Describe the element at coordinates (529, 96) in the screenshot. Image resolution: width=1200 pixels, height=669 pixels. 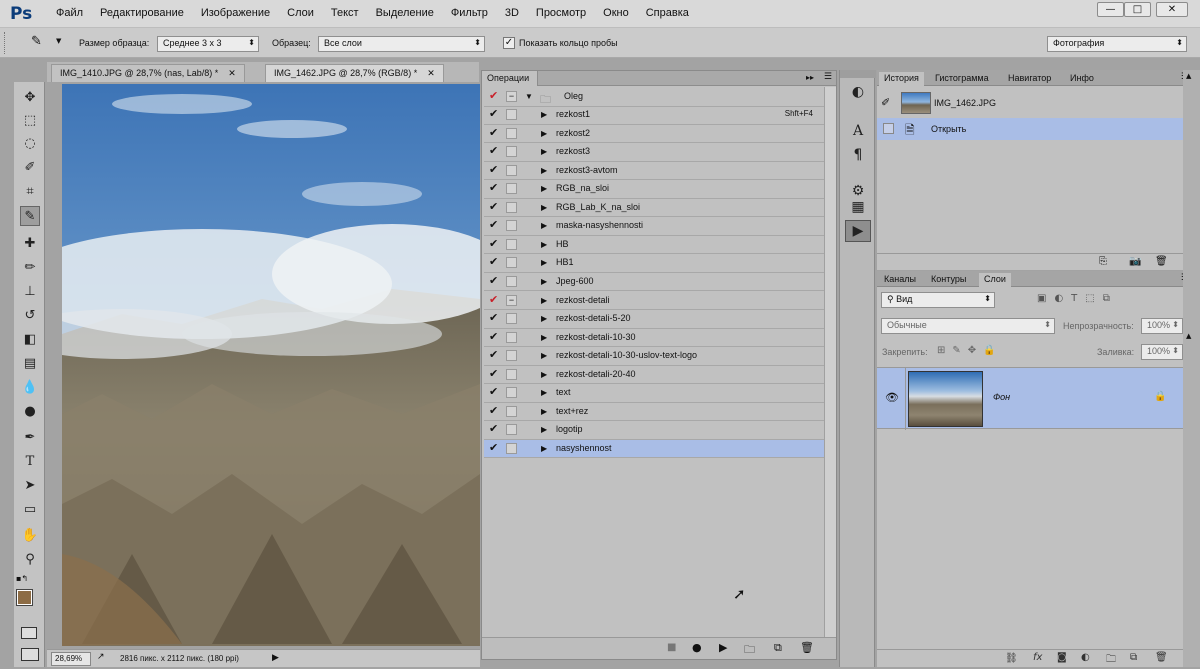
I see `expand-triangle-icon: ▼` at that location.